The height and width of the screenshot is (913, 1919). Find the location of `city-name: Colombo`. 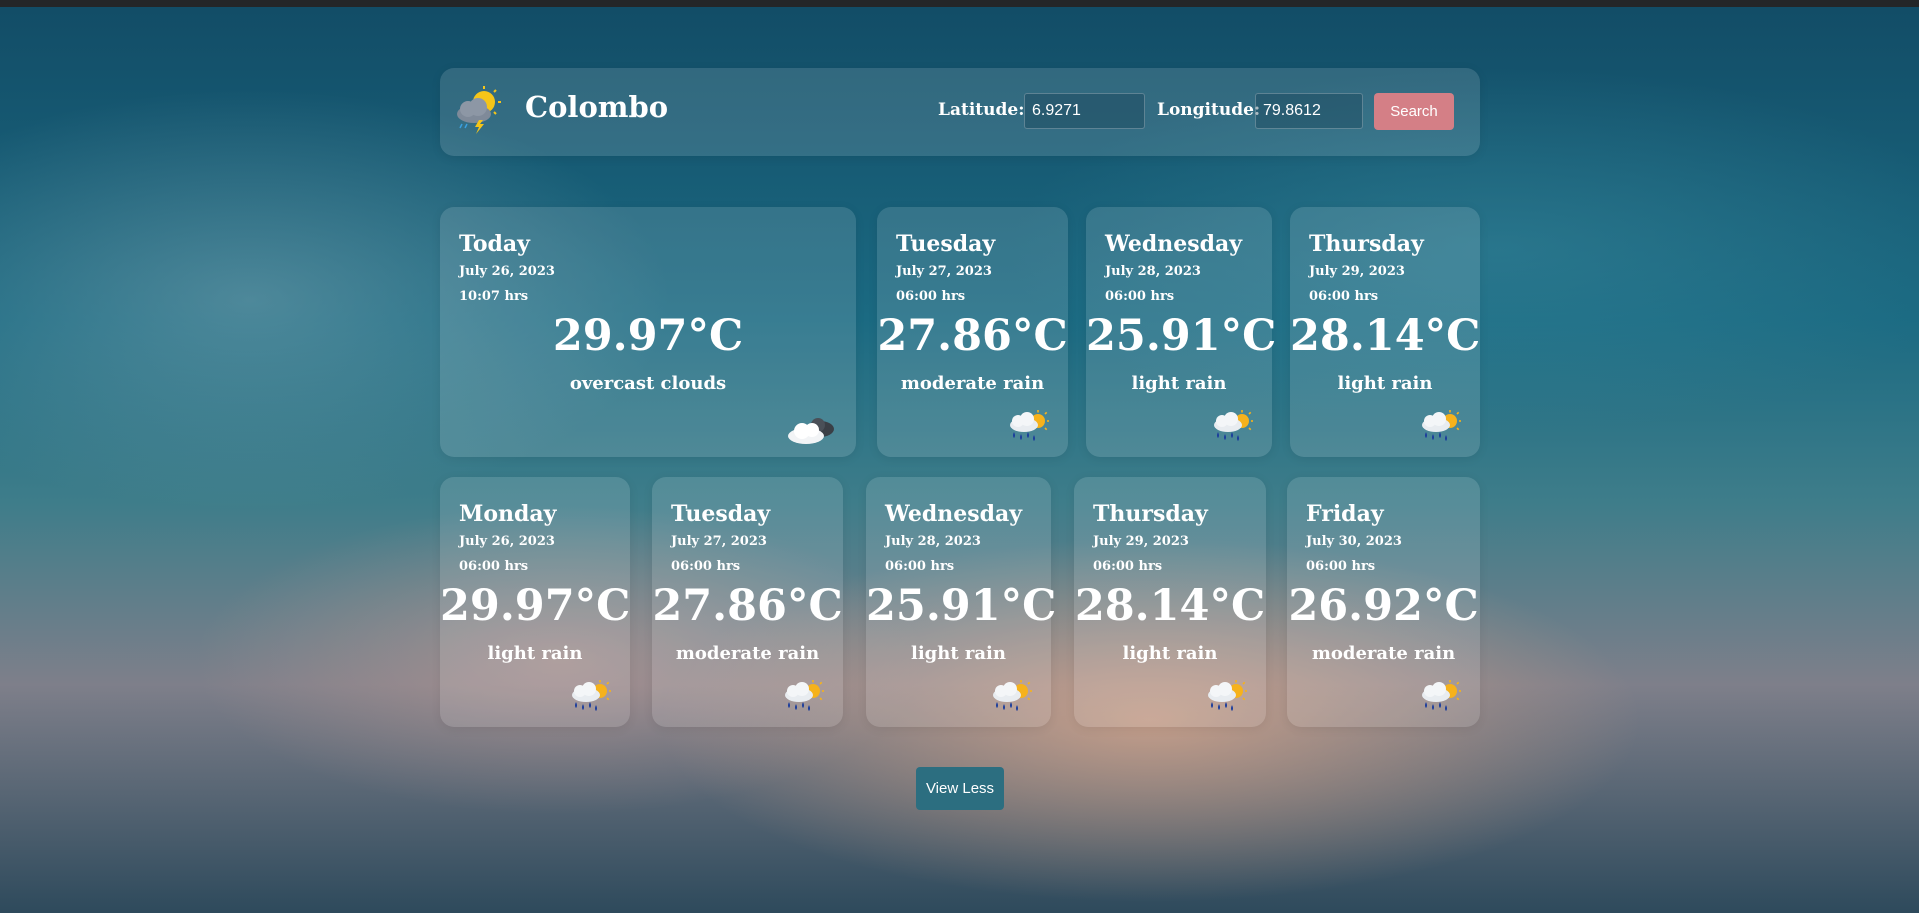

city-name: Colombo is located at coordinates (597, 107).